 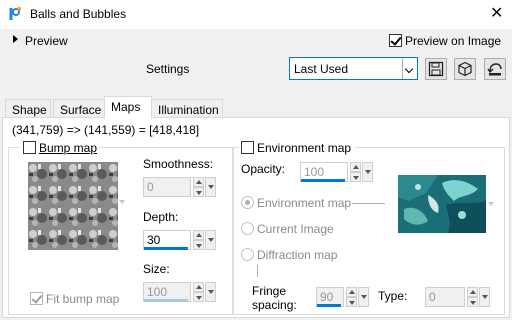 What do you see at coordinates (73, 206) in the screenshot?
I see `bump-map-thumbnail` at bounding box center [73, 206].